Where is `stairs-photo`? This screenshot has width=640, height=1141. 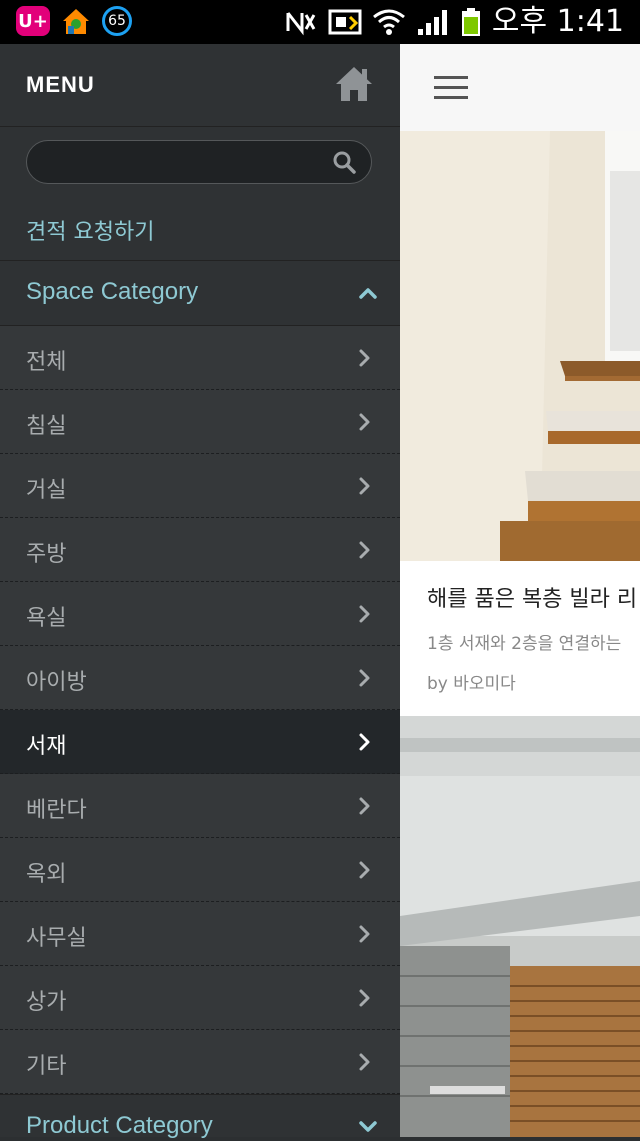
stairs-photo is located at coordinates (520, 346).